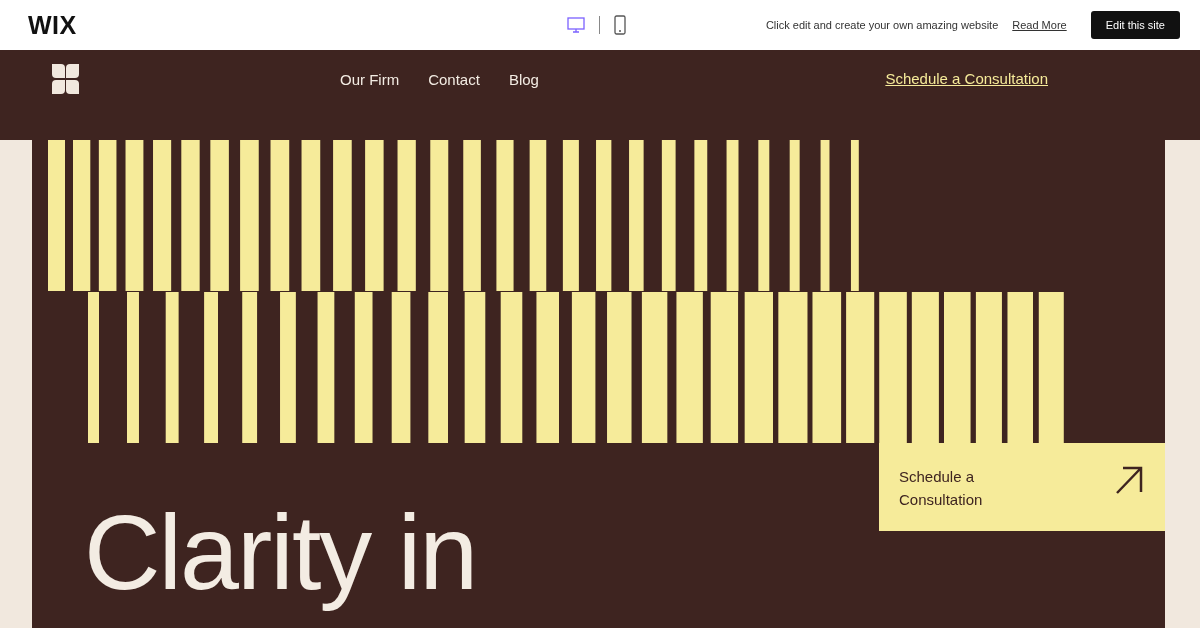 This screenshot has height=628, width=1200. I want to click on phone-icon, so click(619, 25).